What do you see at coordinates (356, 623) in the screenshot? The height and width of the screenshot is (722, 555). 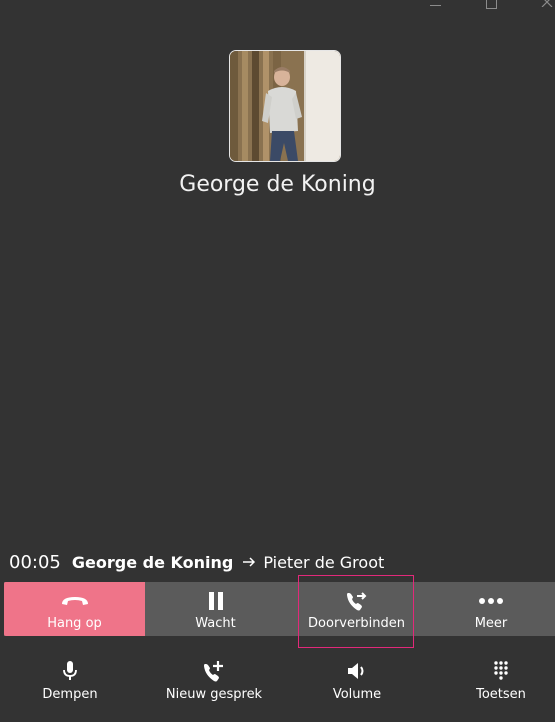 I see `transfer-label: Doorverbinden` at bounding box center [356, 623].